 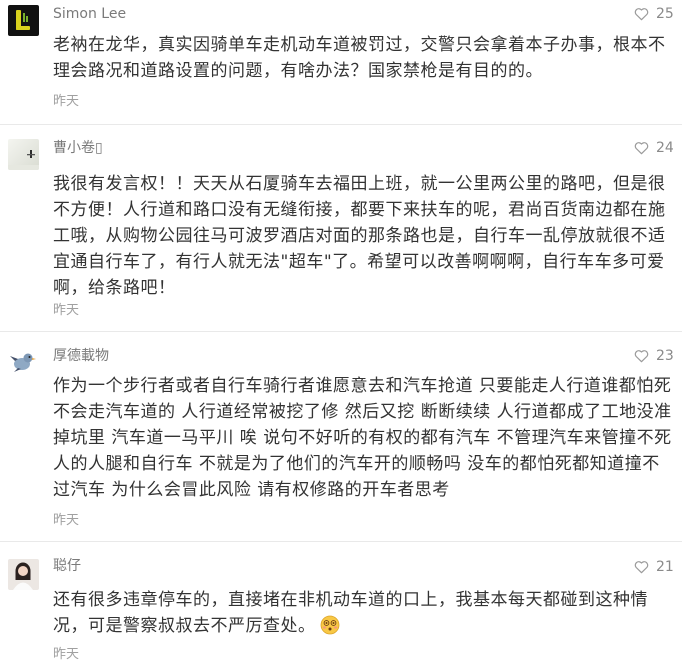 I want to click on comment-author: 厚德載物, so click(x=81, y=356).